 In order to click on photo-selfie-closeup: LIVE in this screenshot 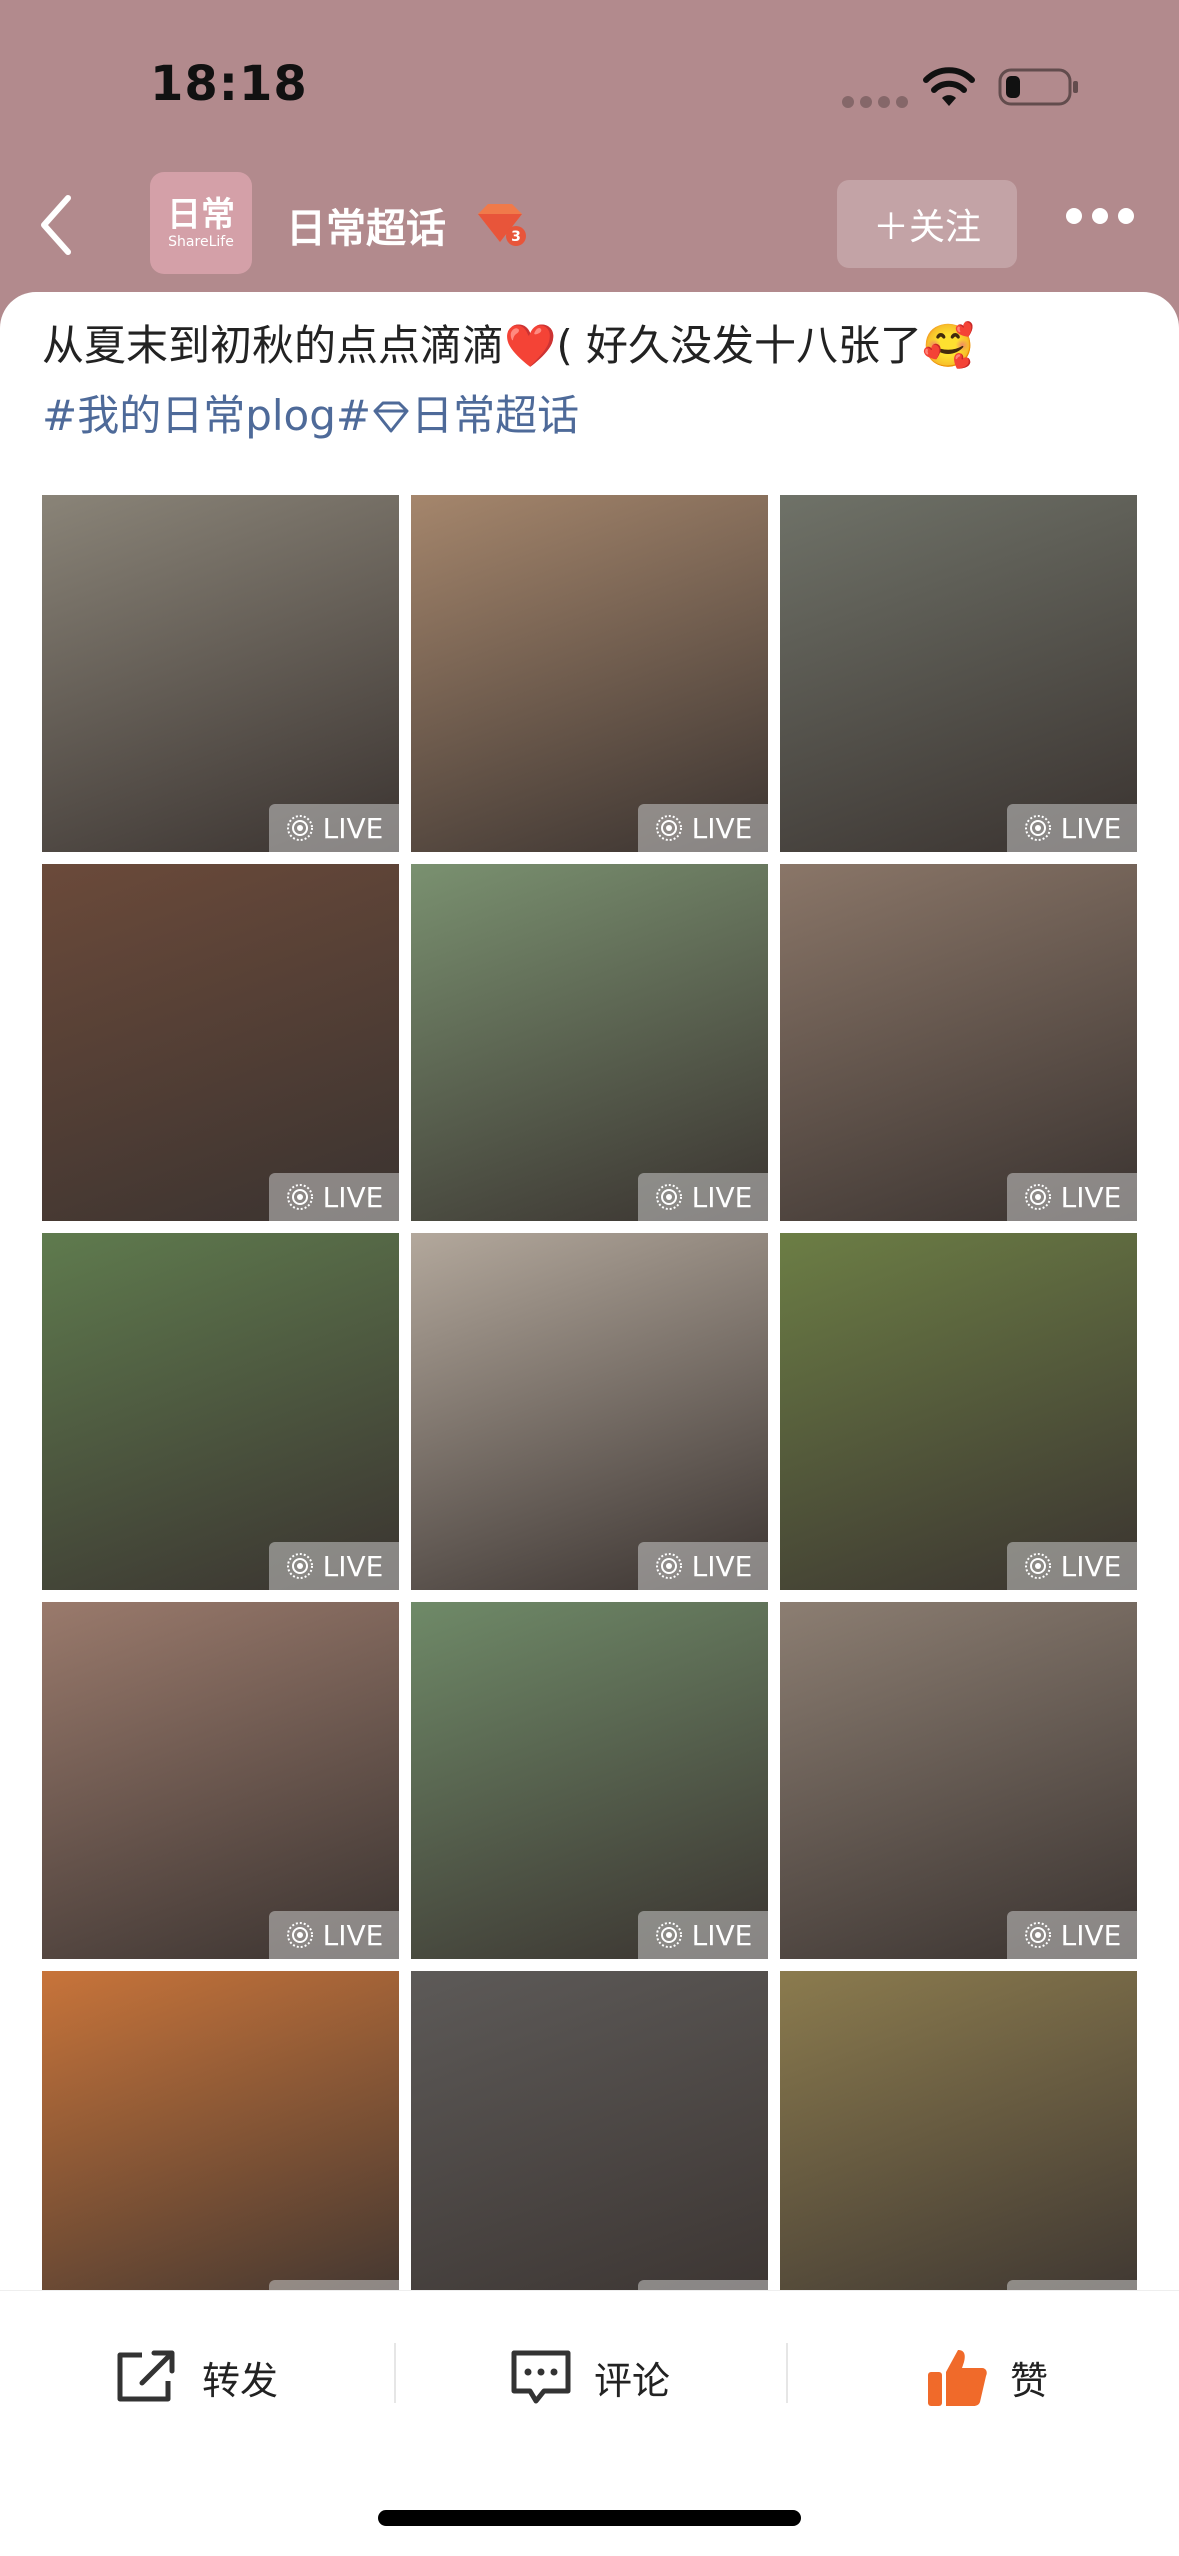, I will do `click(220, 1780)`.